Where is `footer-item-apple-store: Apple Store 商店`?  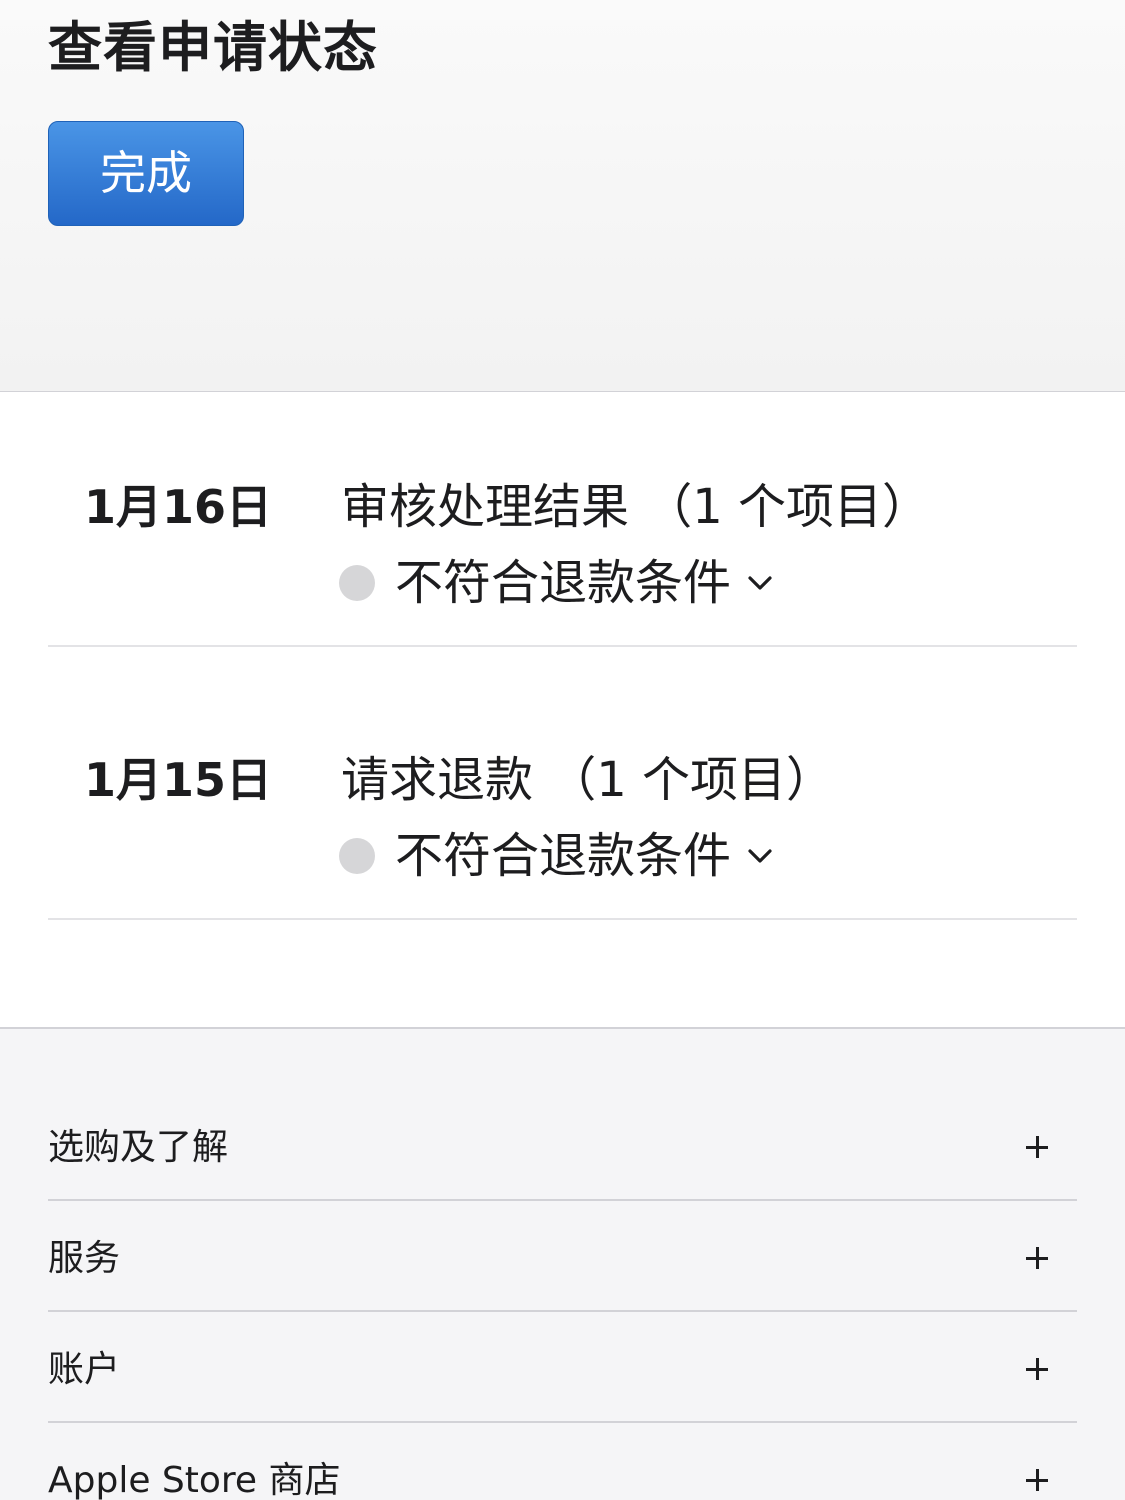
footer-item-apple-store: Apple Store 商店 is located at coordinates (562, 1461).